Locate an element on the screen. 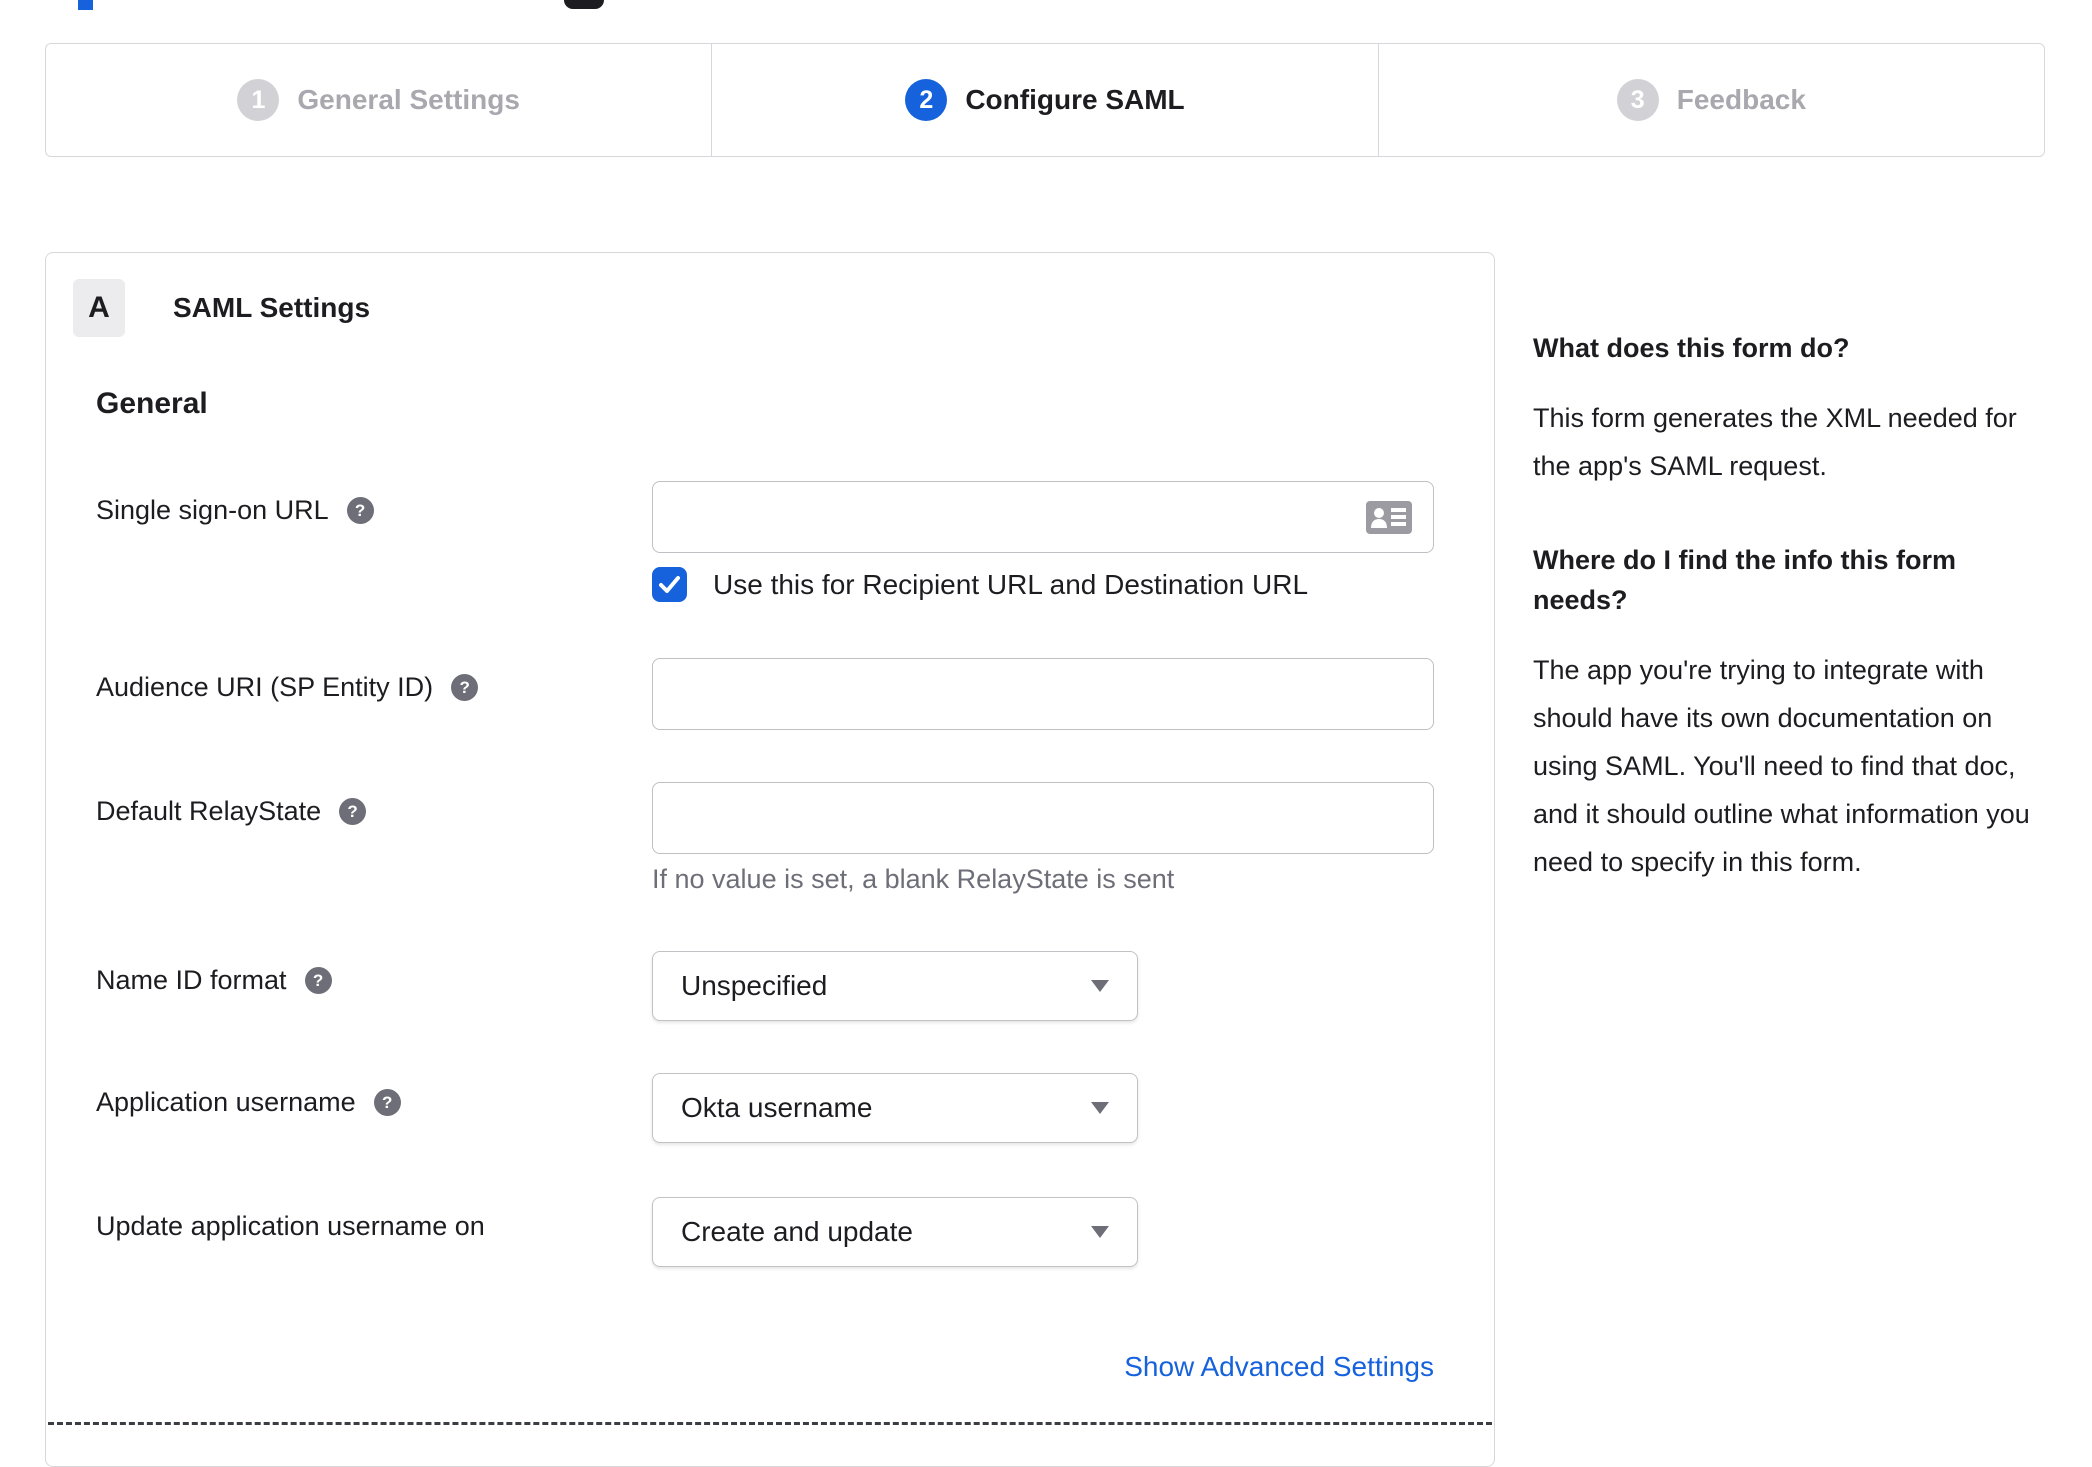 Image resolution: width=2092 pixels, height=1467 pixels. step-label: General Settings is located at coordinates (408, 99).